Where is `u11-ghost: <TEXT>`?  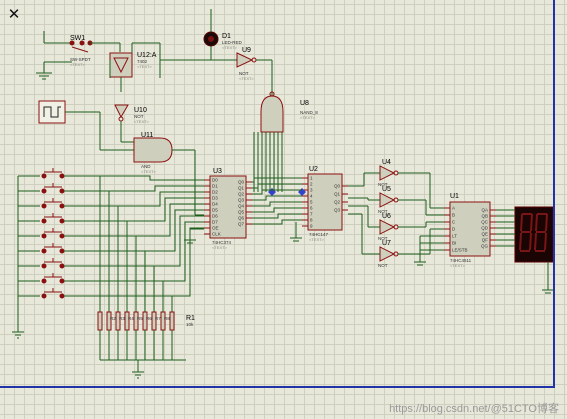 u11-ghost: <TEXT> is located at coordinates (149, 171).